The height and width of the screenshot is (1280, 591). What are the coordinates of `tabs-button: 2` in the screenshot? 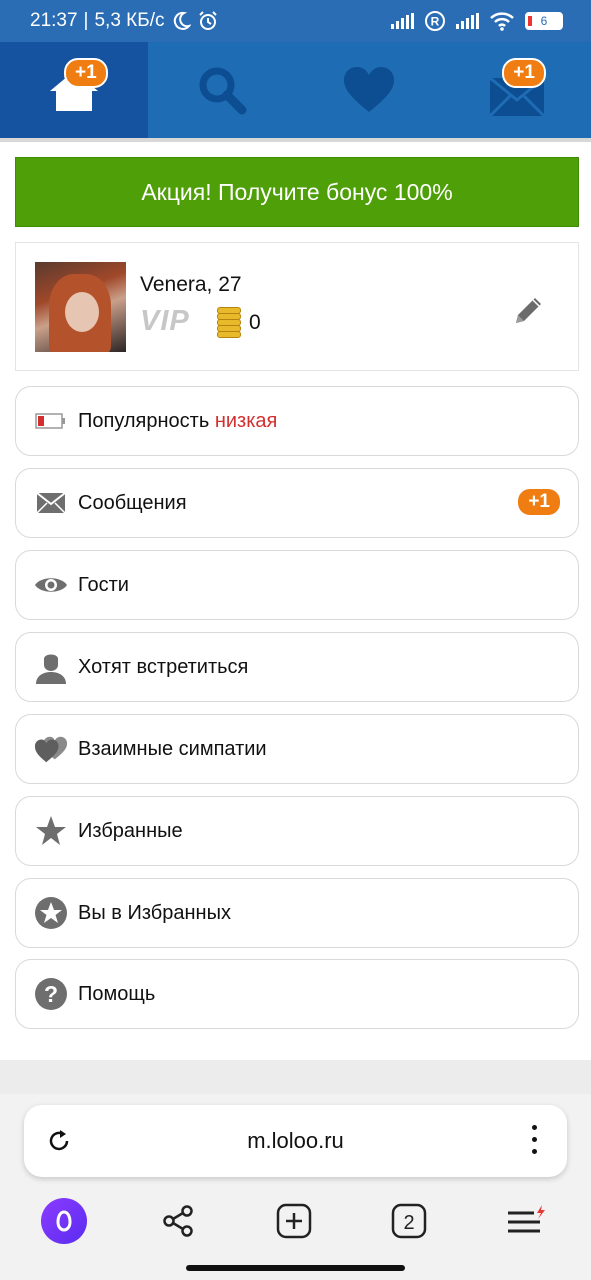 It's located at (409, 1221).